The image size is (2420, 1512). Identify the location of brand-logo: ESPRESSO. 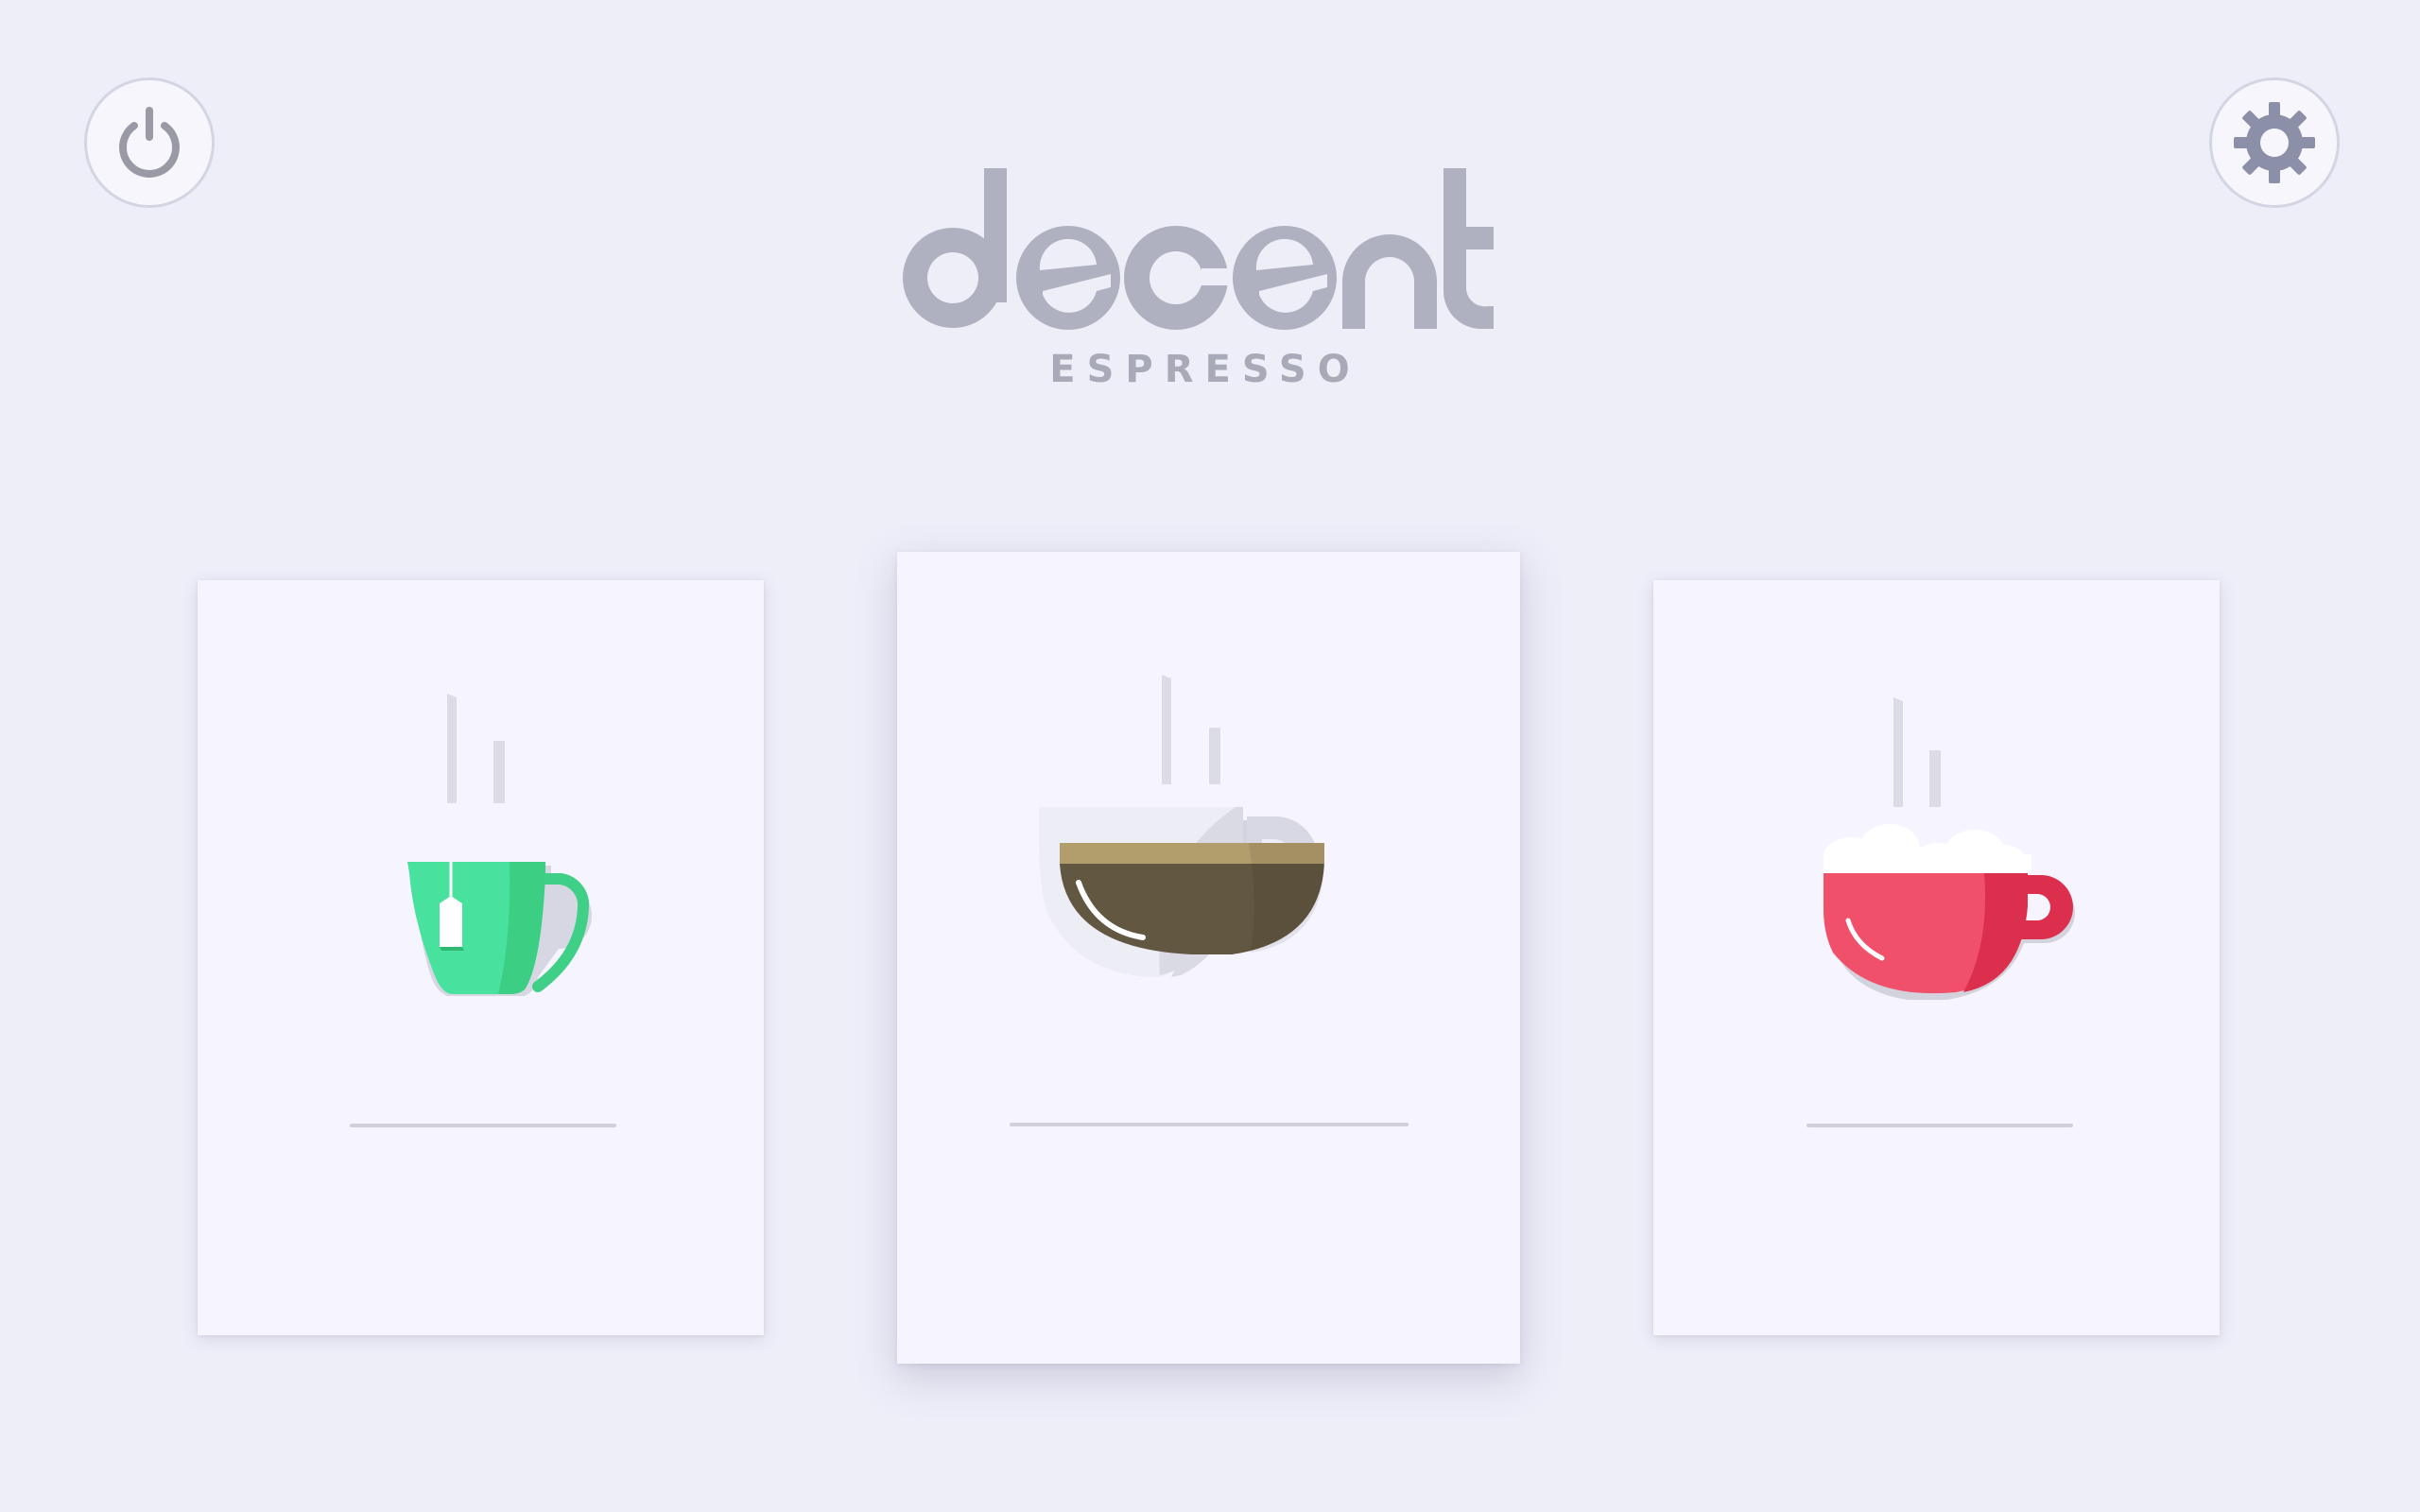
(1200, 281).